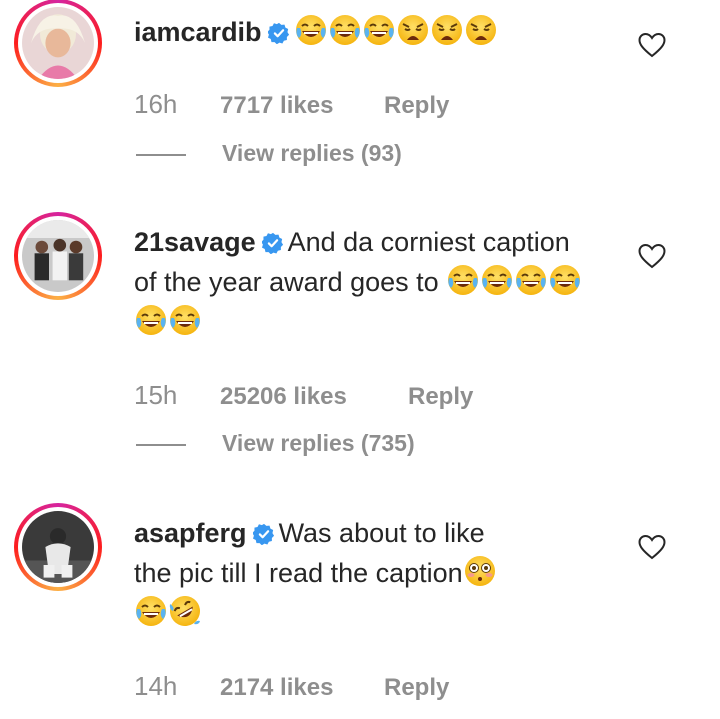 The width and height of the screenshot is (720, 719). I want to click on comment-meta: 16h 7717 likes Reply, so click(291, 104).